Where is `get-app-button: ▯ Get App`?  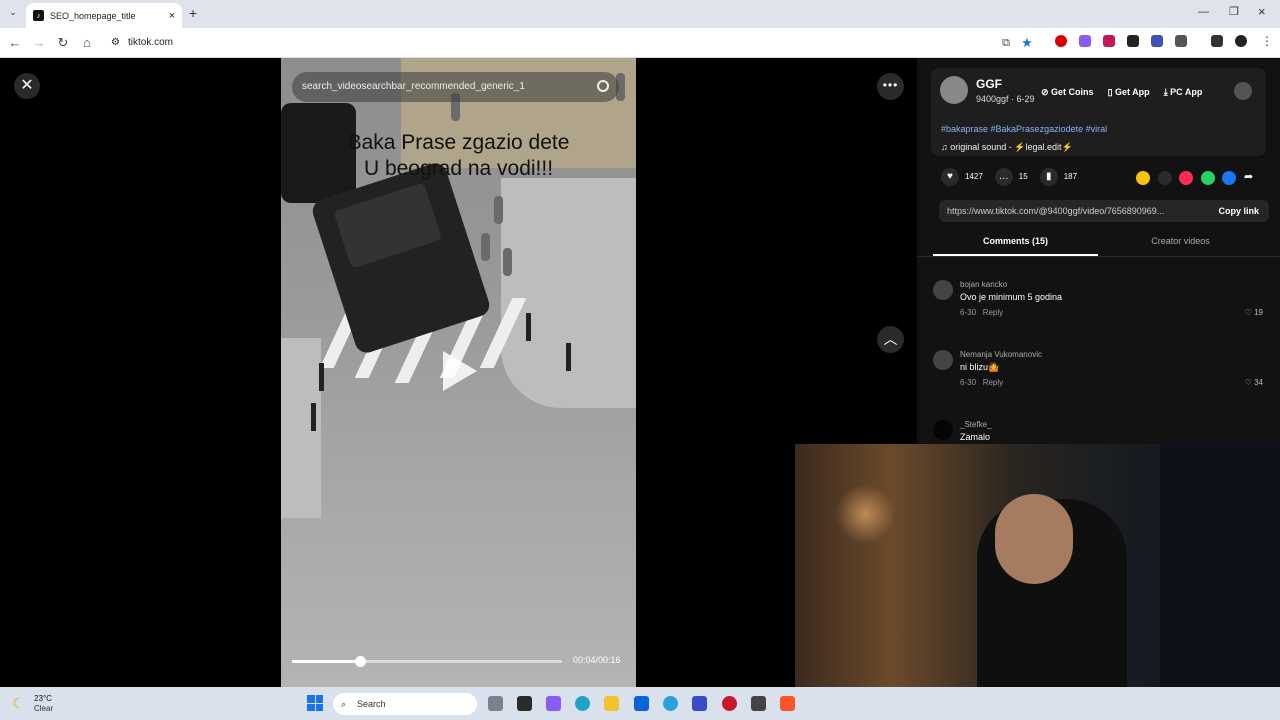 get-app-button: ▯ Get App is located at coordinates (1129, 92).